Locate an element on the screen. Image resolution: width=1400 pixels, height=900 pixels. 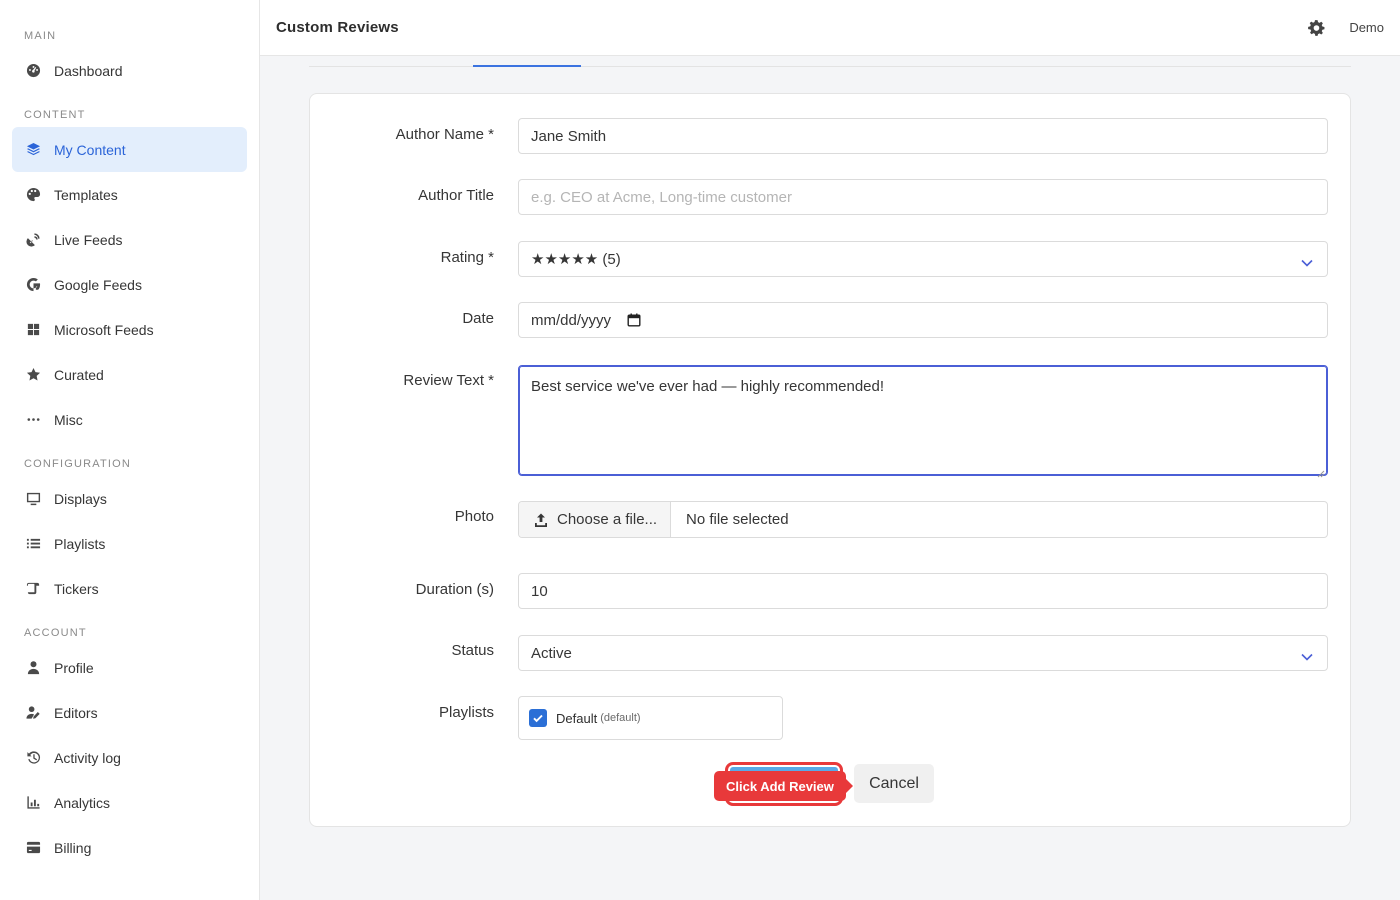
list-icon is located at coordinates (33, 544).